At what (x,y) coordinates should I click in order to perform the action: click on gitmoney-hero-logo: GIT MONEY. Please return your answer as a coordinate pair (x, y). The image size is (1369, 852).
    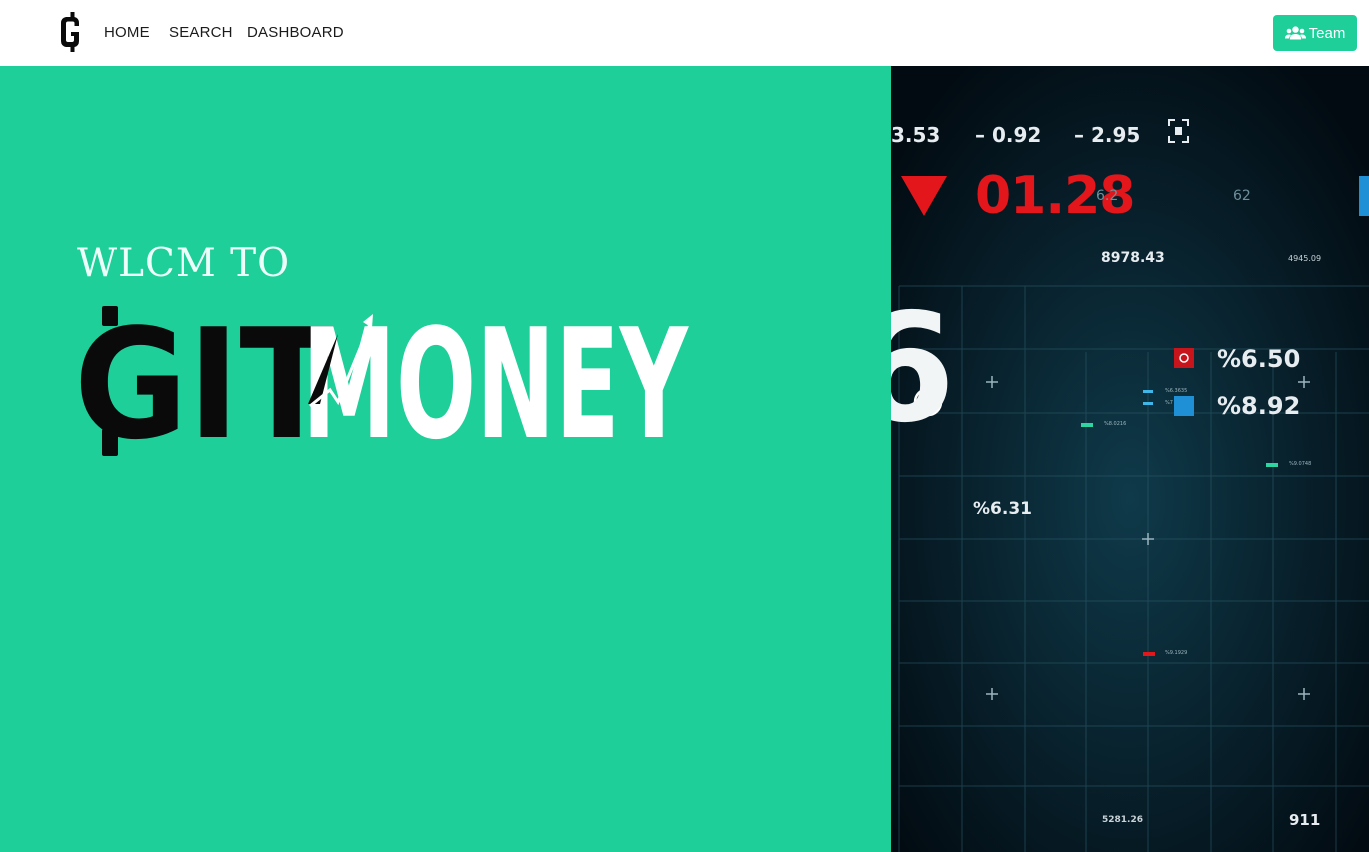
    Looking at the image, I should click on (385, 383).